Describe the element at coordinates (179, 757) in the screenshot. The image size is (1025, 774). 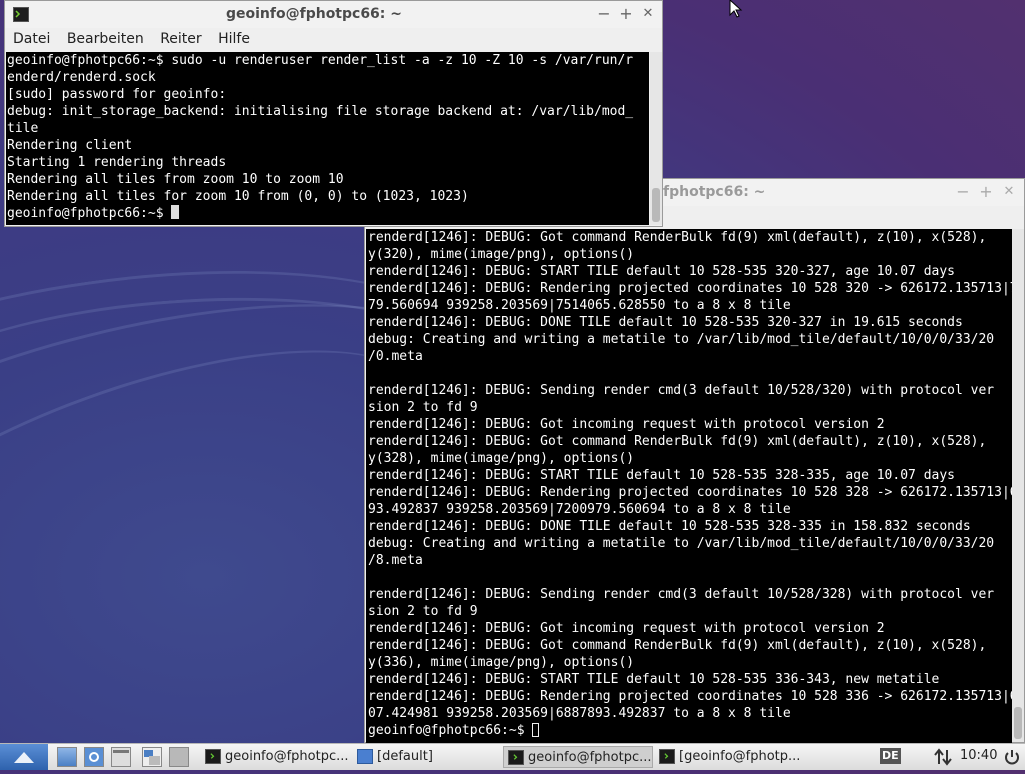
I see `desktop-icon` at that location.